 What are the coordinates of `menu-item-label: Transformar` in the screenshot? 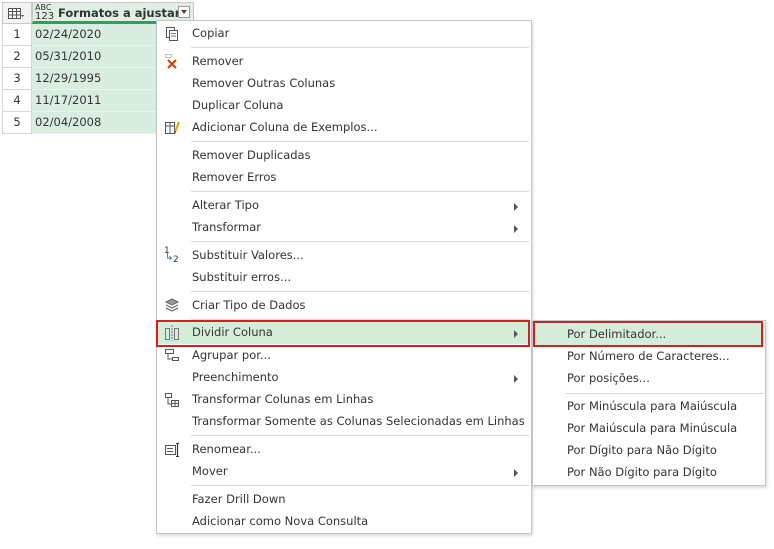 It's located at (226, 227).